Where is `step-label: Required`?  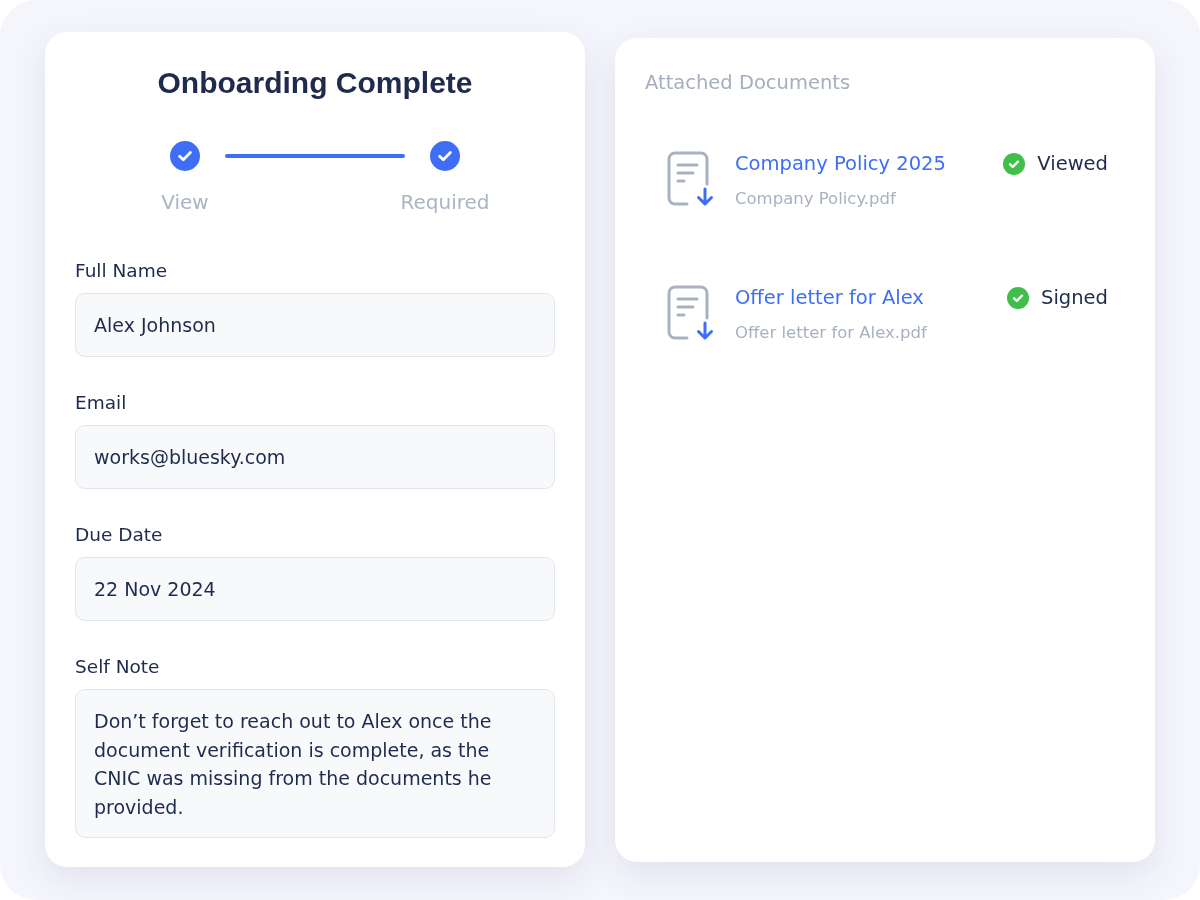
step-label: Required is located at coordinates (445, 202).